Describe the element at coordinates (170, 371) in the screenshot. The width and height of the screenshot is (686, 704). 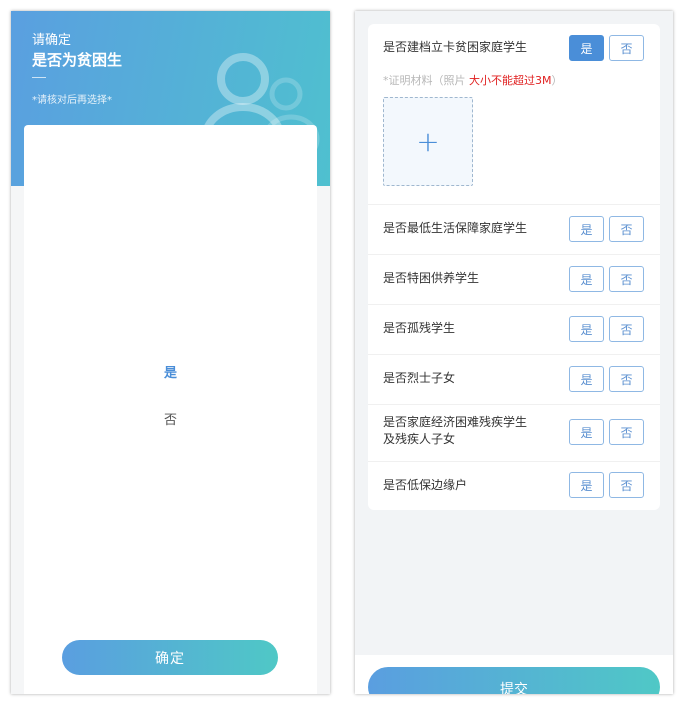
I see `option-yes: 是` at that location.